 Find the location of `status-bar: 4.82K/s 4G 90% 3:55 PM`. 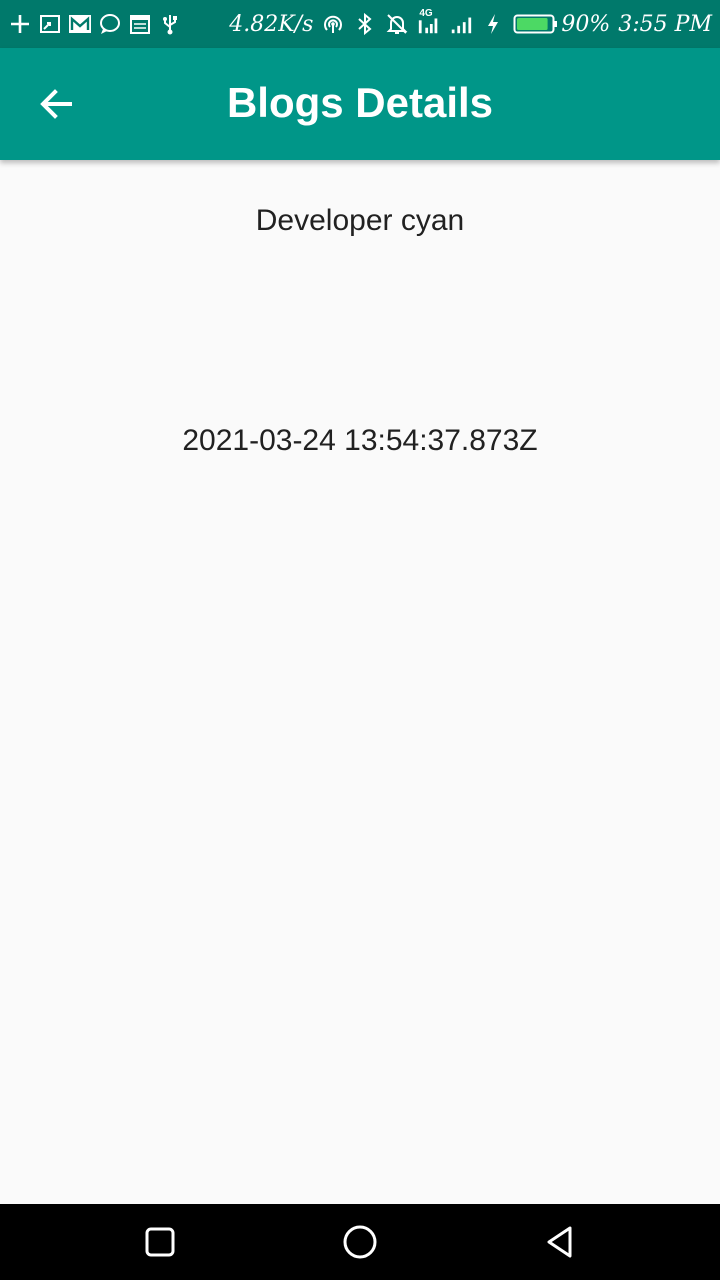

status-bar: 4.82K/s 4G 90% 3:55 PM is located at coordinates (360, 24).